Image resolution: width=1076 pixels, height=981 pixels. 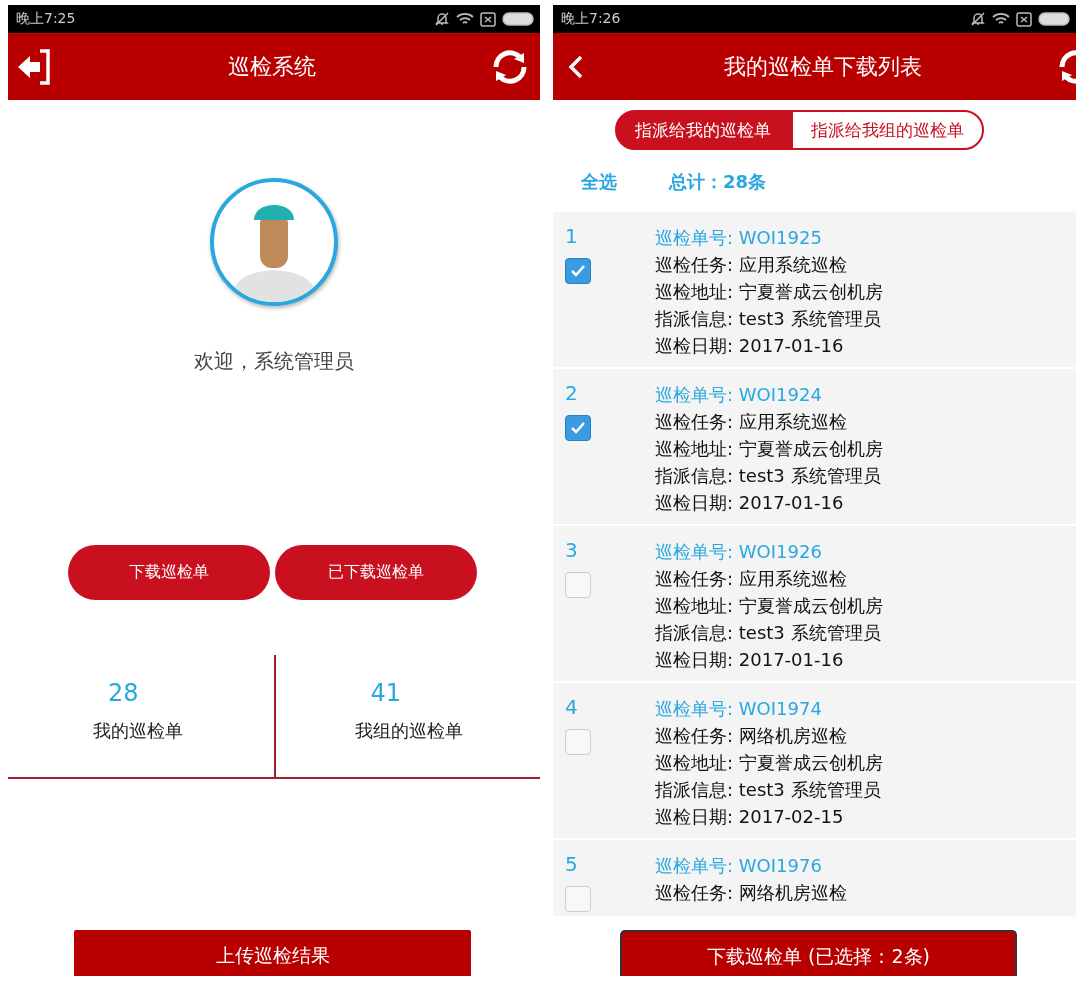 What do you see at coordinates (272, 66) in the screenshot?
I see `header-title: 巡检系统` at bounding box center [272, 66].